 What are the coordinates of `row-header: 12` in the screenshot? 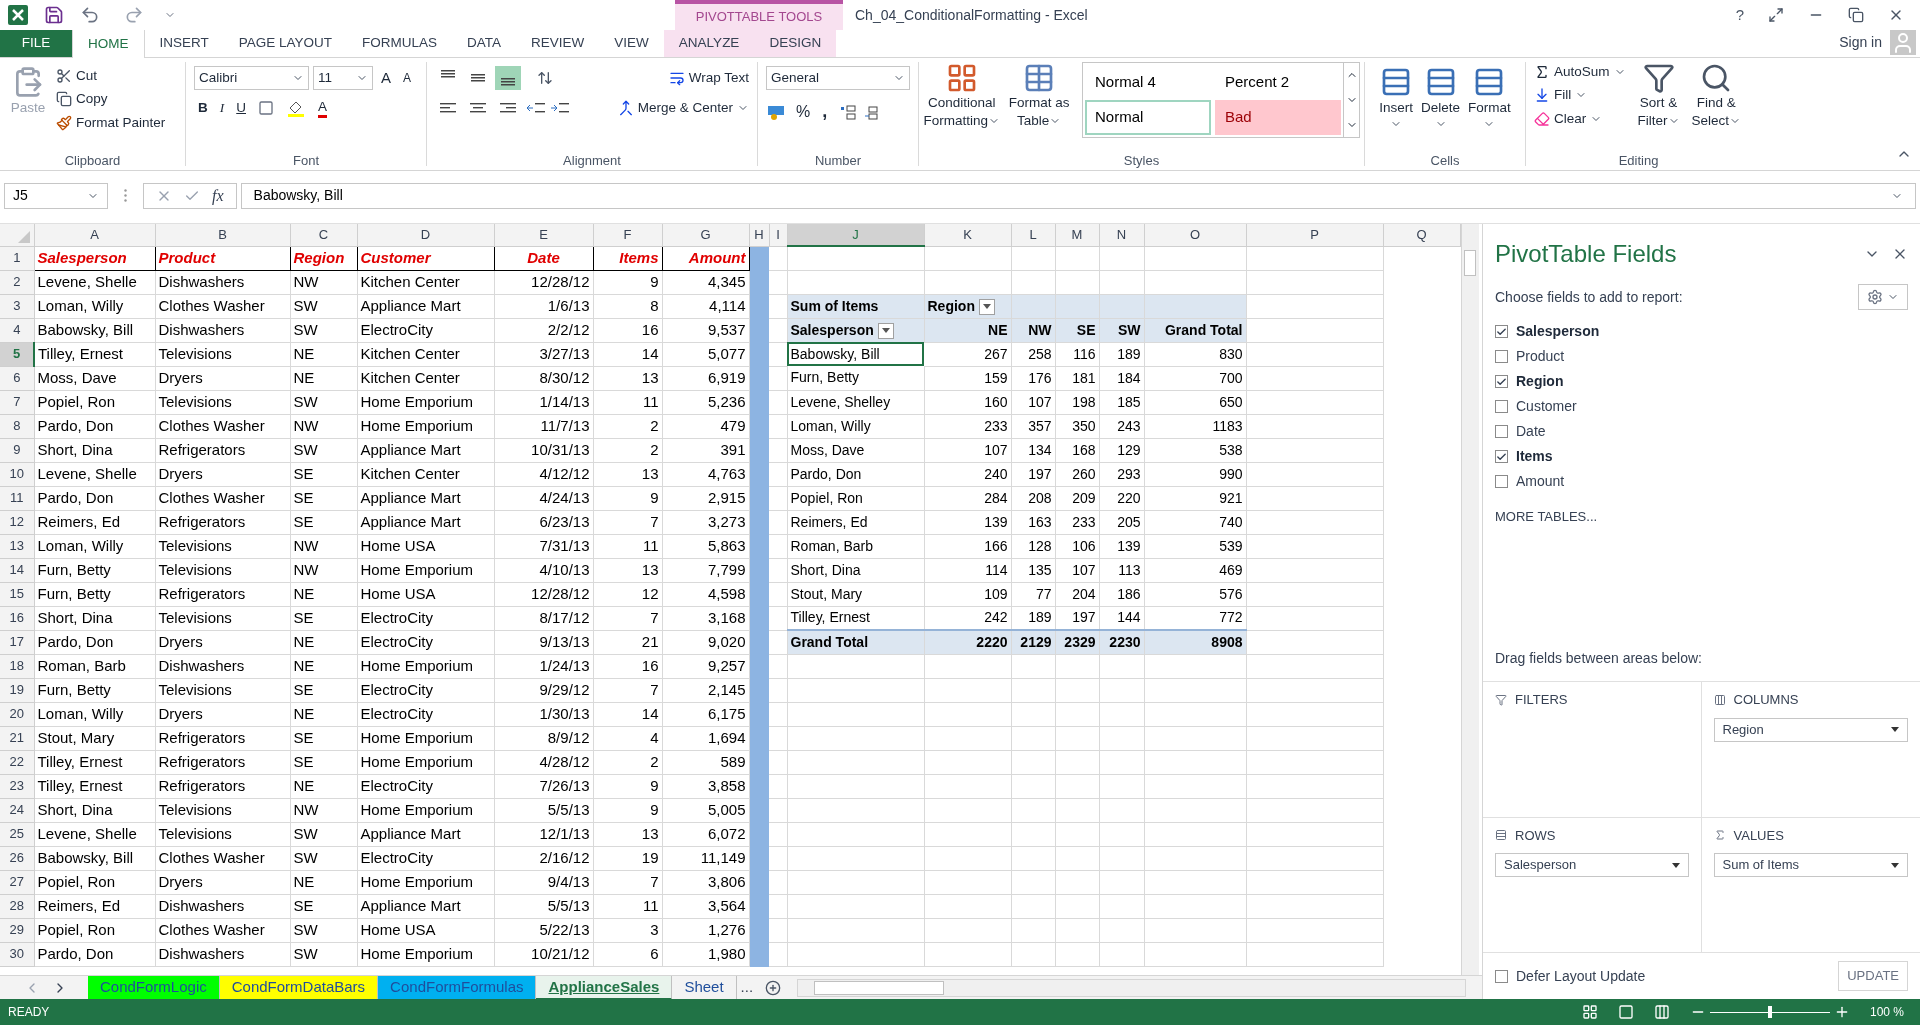 It's located at (17, 522).